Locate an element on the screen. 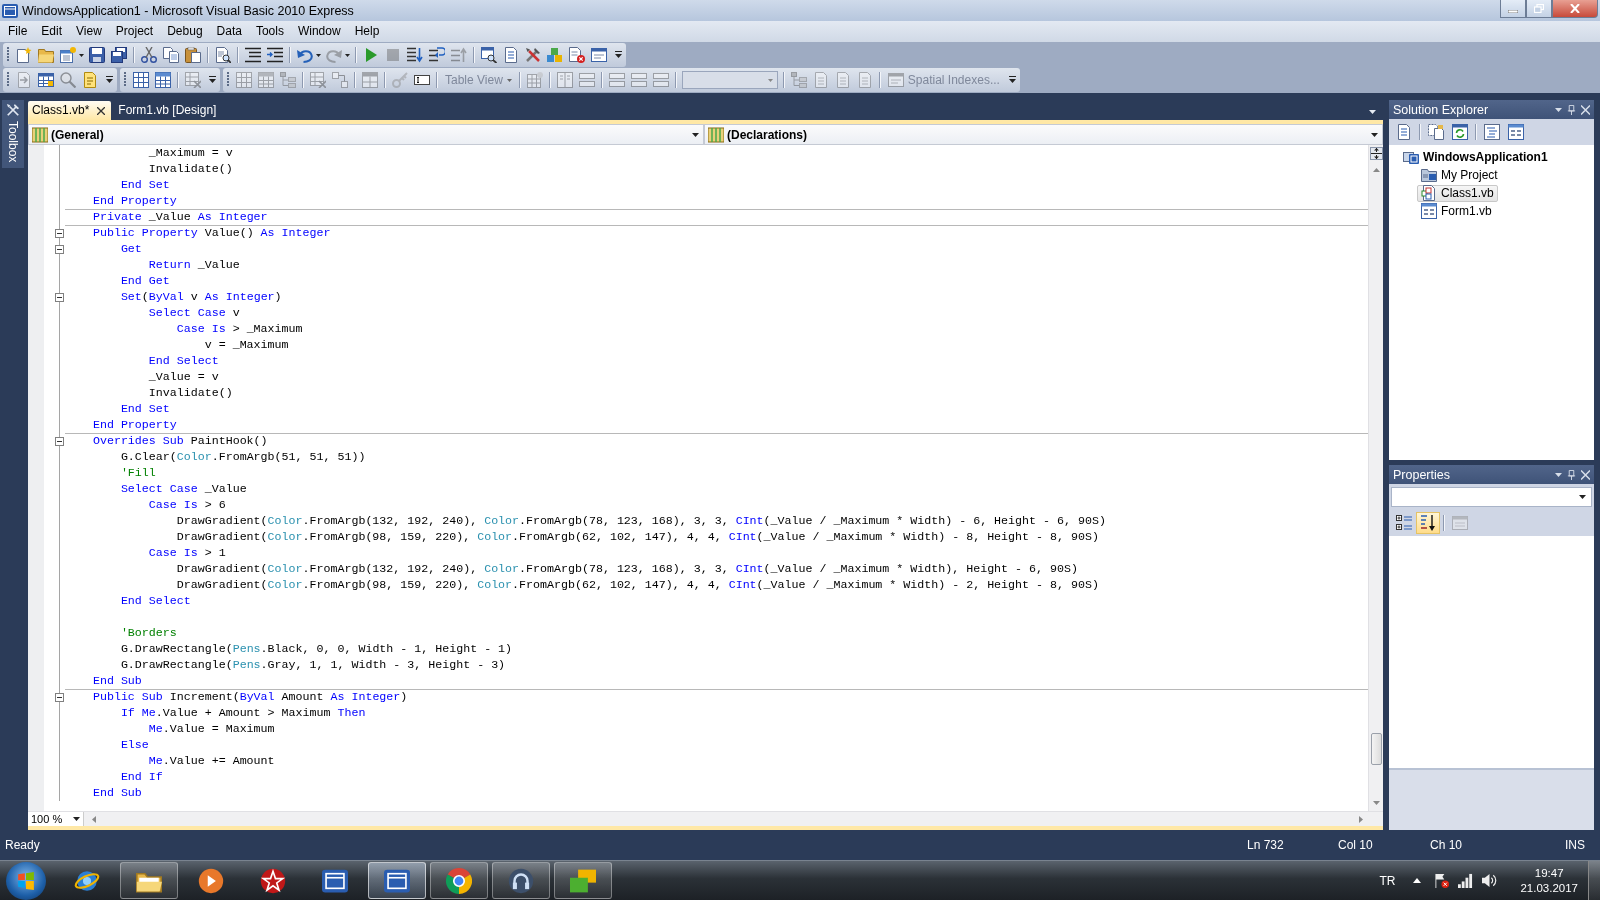  show-desktop-button is located at coordinates (1594, 880).